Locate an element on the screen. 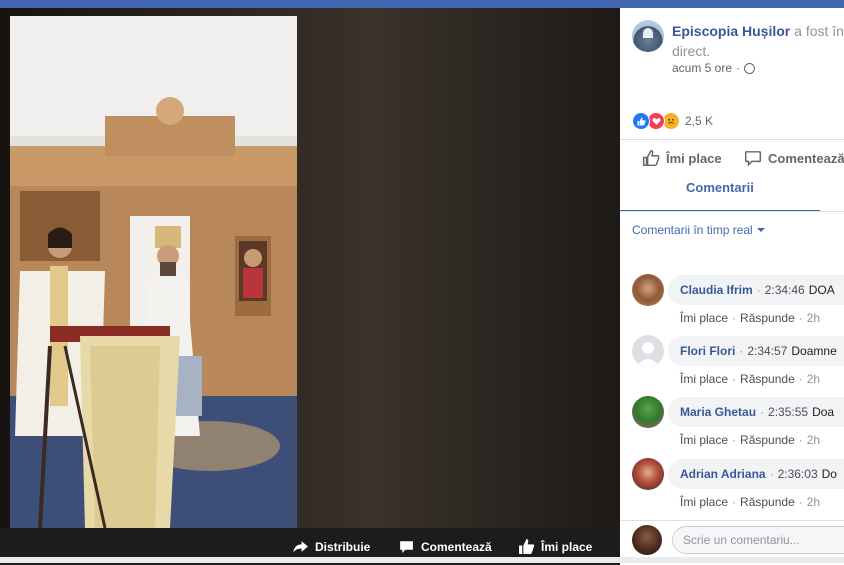 The height and width of the screenshot is (565, 844). like-reaction-icon is located at coordinates (641, 121).